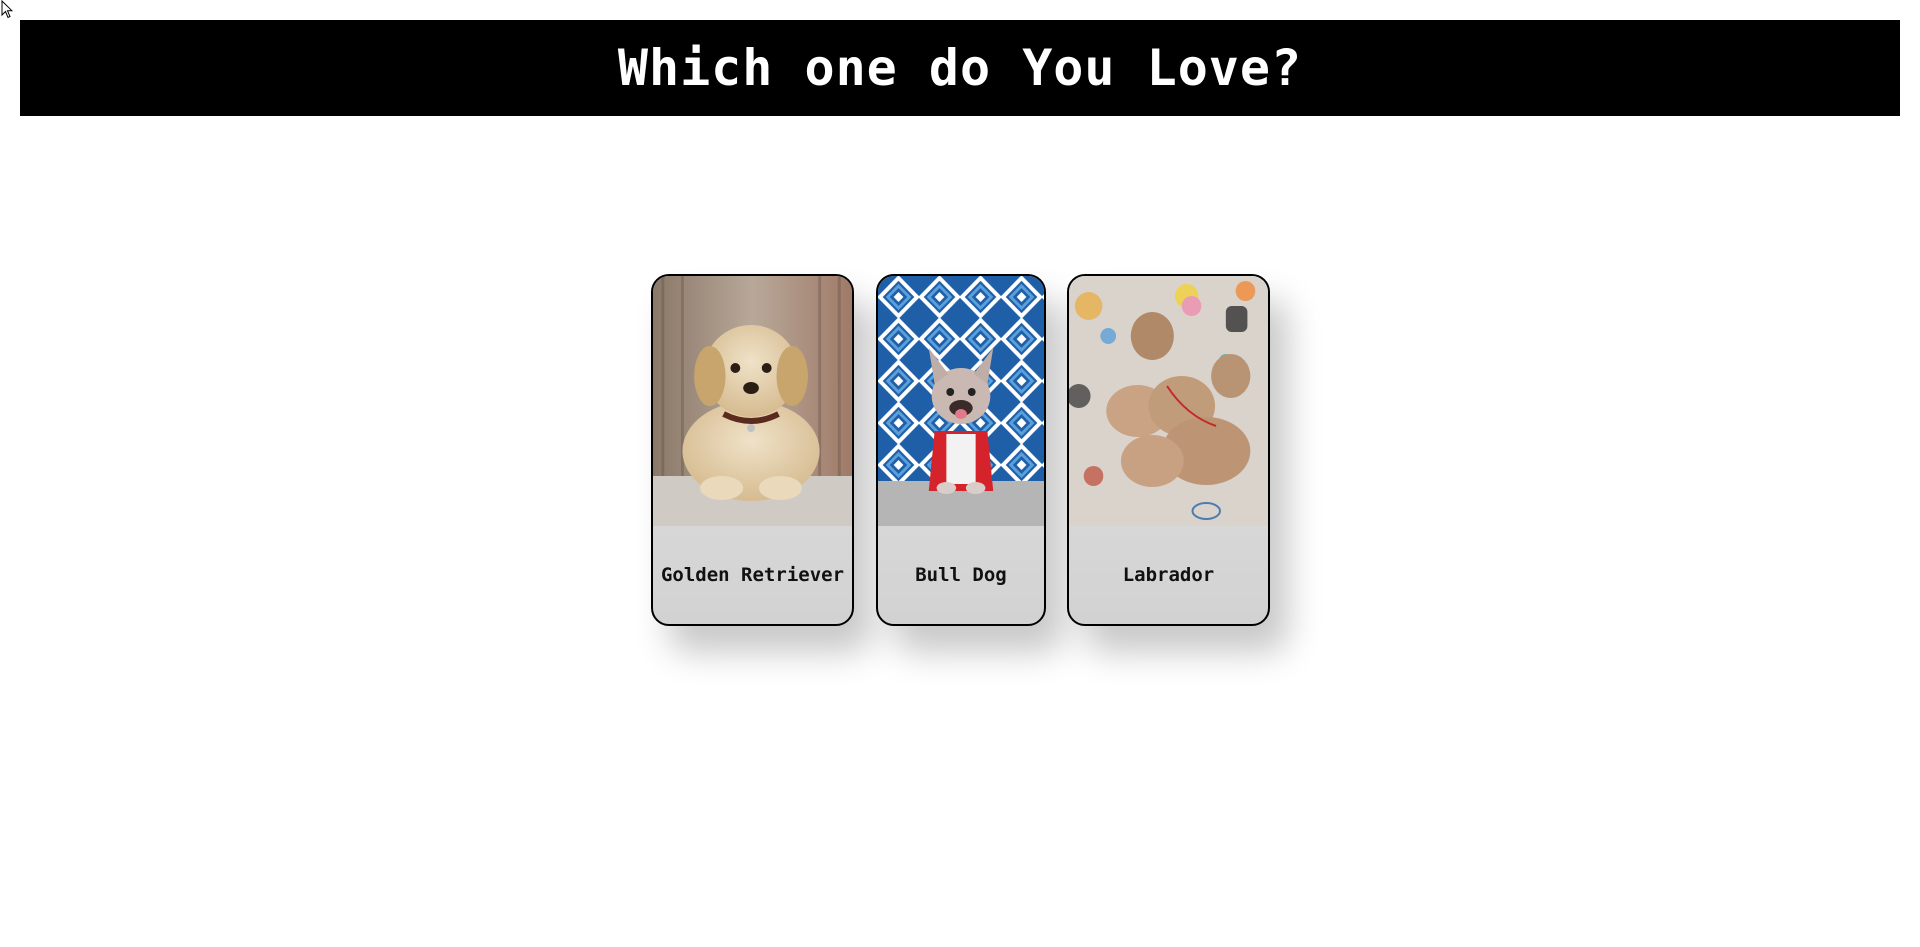 This screenshot has height=947, width=1920. I want to click on golden-retriever-photo, so click(752, 401).